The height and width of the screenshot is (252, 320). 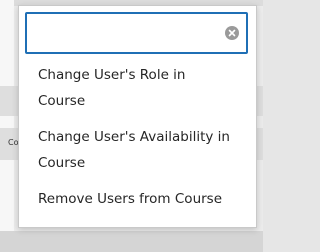 What do you see at coordinates (13, 142) in the screenshot?
I see `background-row-text: Co` at bounding box center [13, 142].